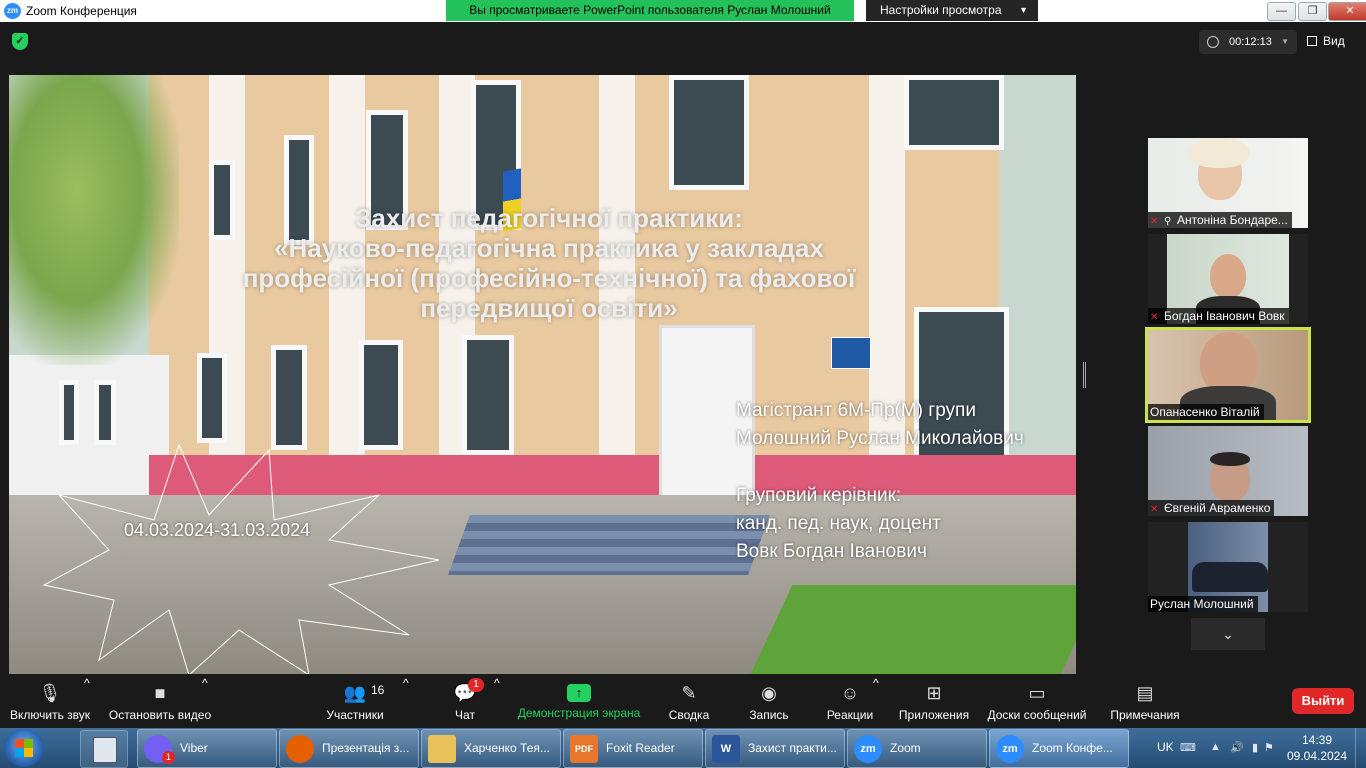 The width and height of the screenshot is (1366, 768). I want to click on zoom-logo-icon: zm, so click(12, 11).